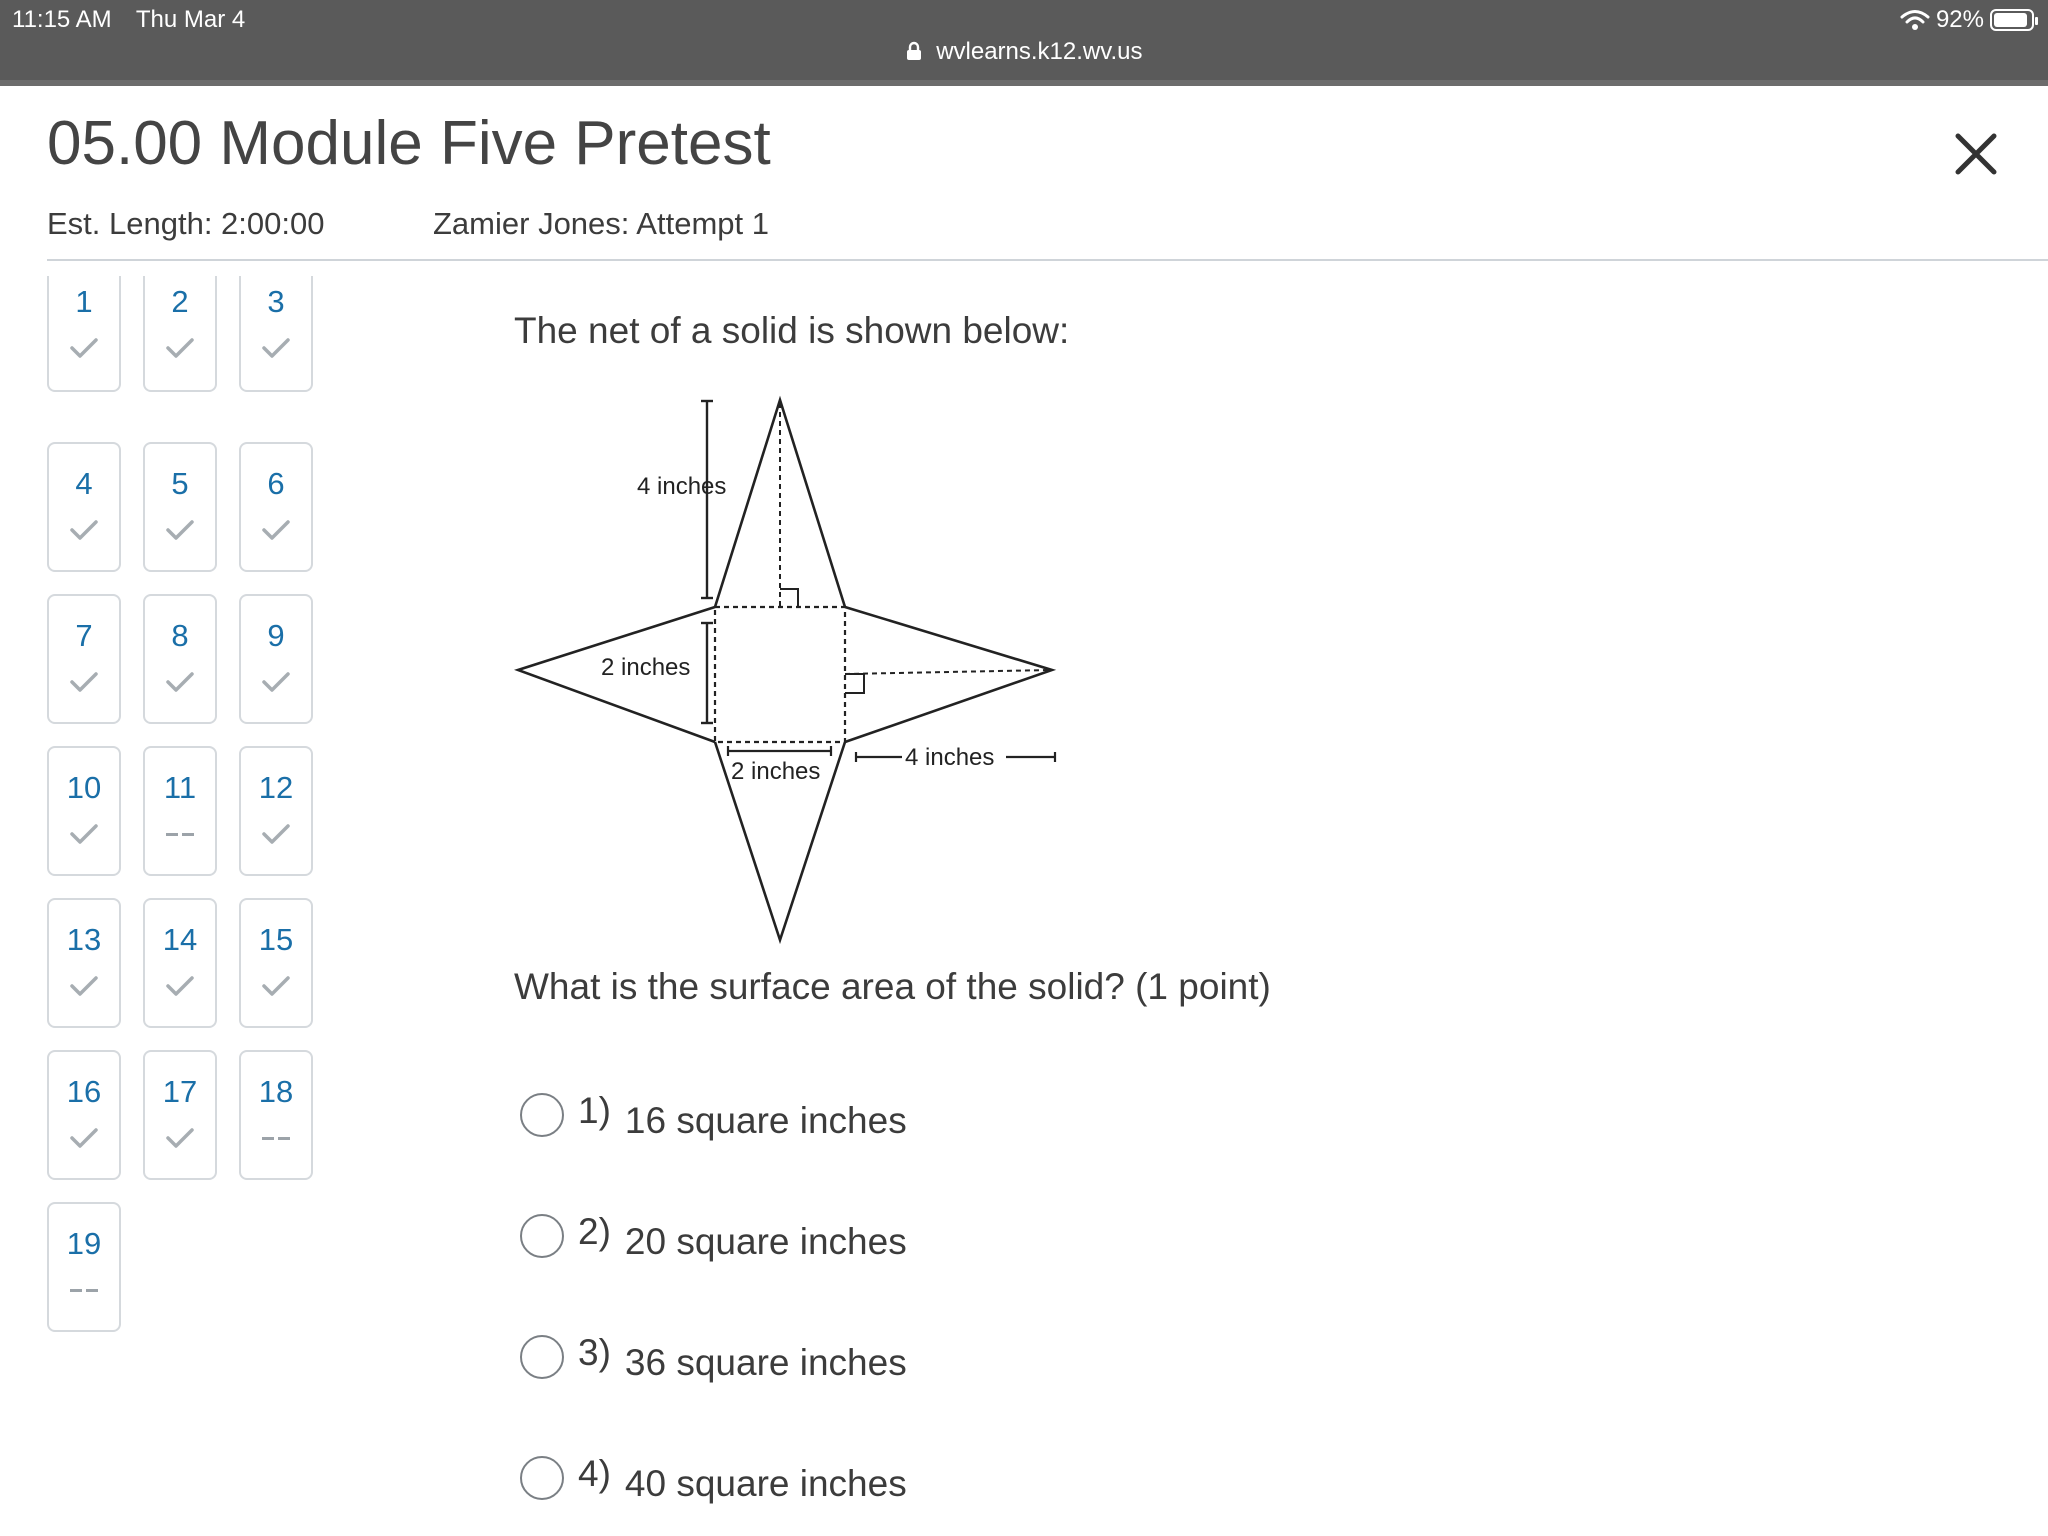  What do you see at coordinates (594, 1231) in the screenshot?
I see `option-number: 2)` at bounding box center [594, 1231].